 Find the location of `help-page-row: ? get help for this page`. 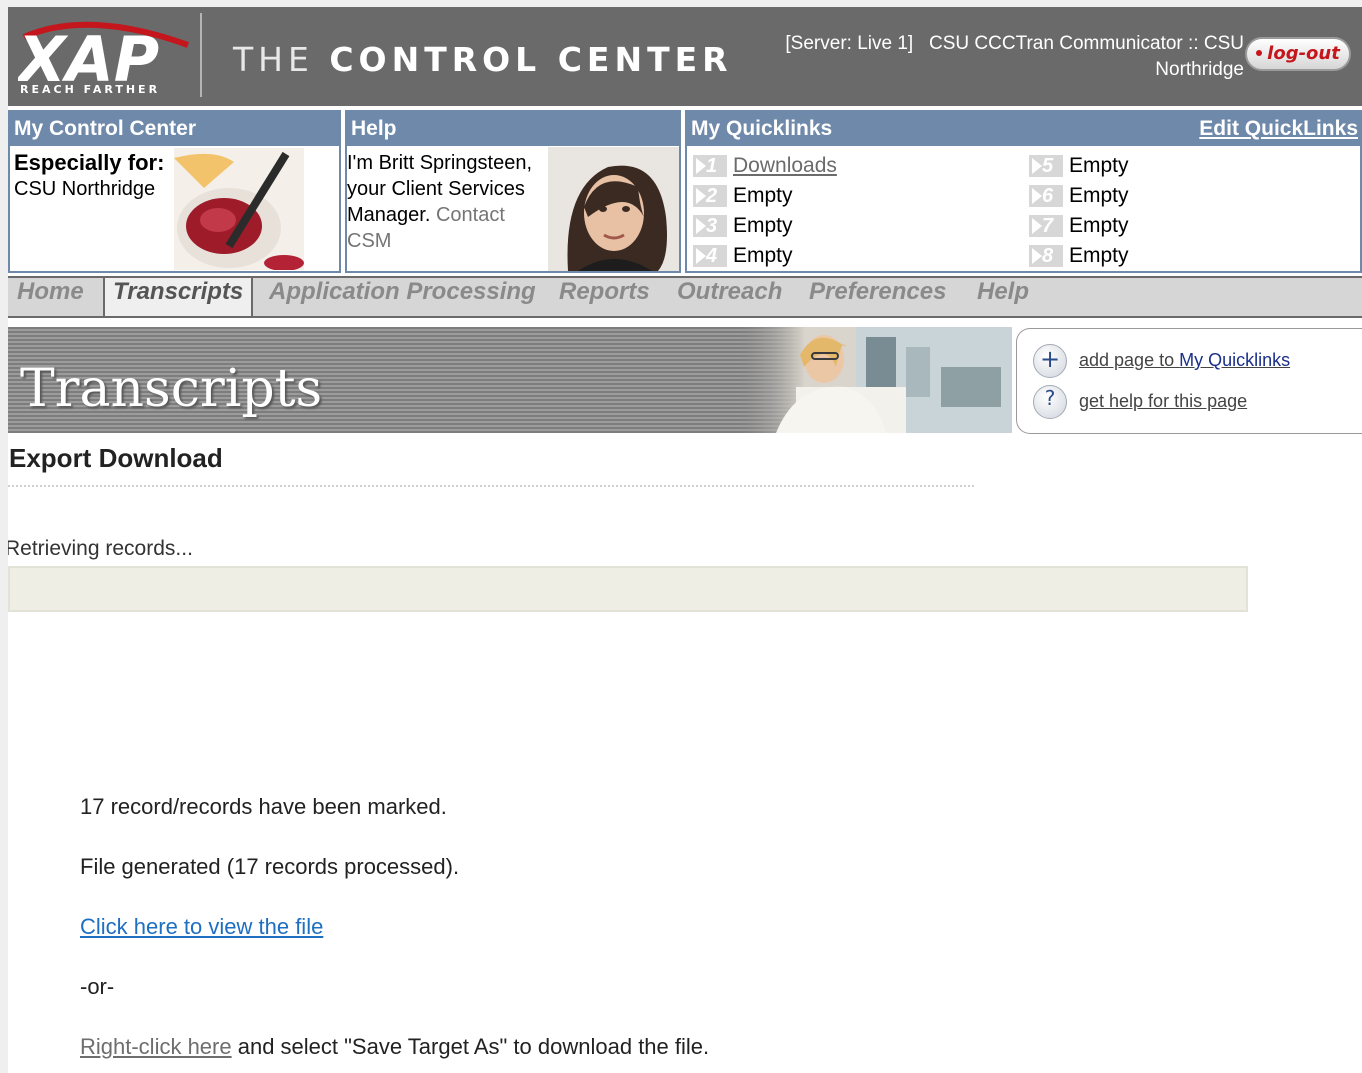

help-page-row: ? get help for this page is located at coordinates (1140, 403).